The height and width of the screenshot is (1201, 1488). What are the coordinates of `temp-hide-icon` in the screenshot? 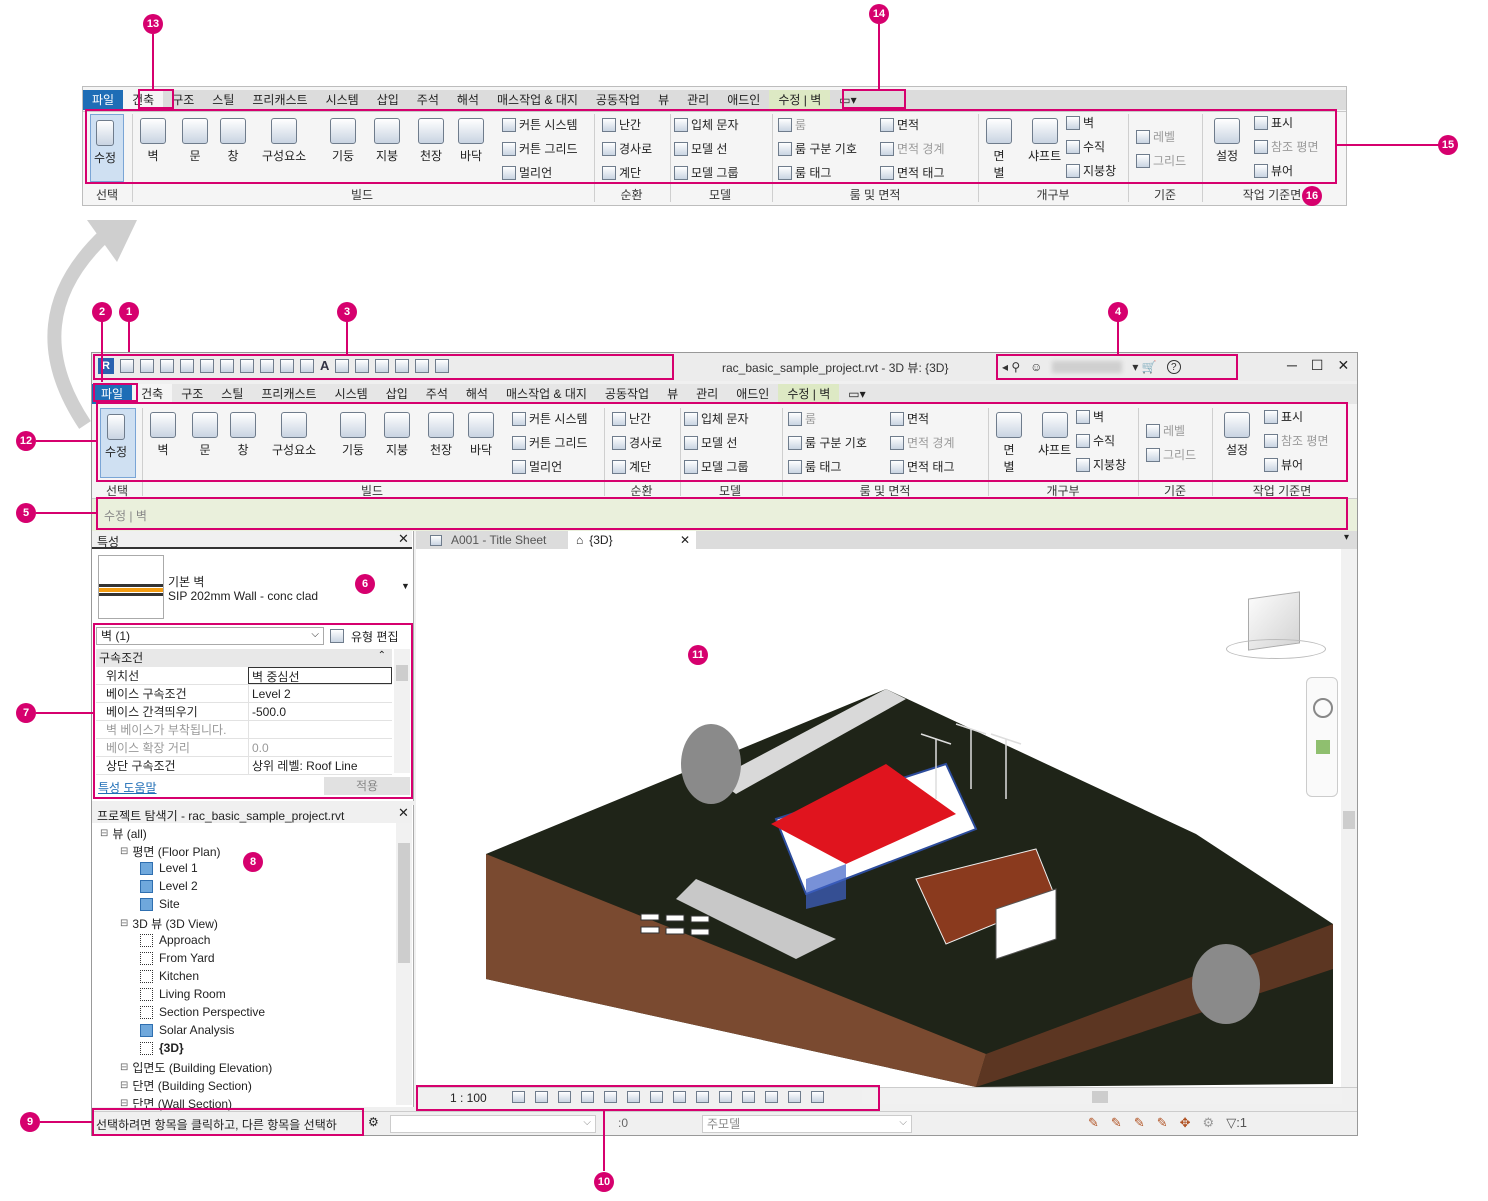 It's located at (702, 1097).